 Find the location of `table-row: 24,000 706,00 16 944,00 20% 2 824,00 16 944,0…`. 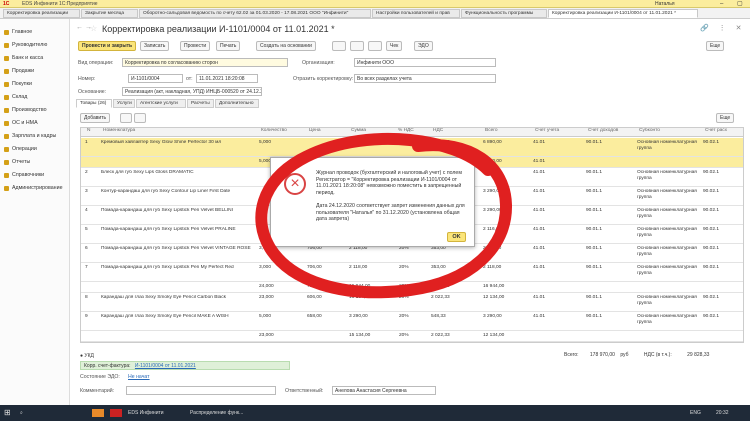

table-row: 24,000 706,00 16 944,00 20% 2 824,00 16 944,0… is located at coordinates (412, 287).